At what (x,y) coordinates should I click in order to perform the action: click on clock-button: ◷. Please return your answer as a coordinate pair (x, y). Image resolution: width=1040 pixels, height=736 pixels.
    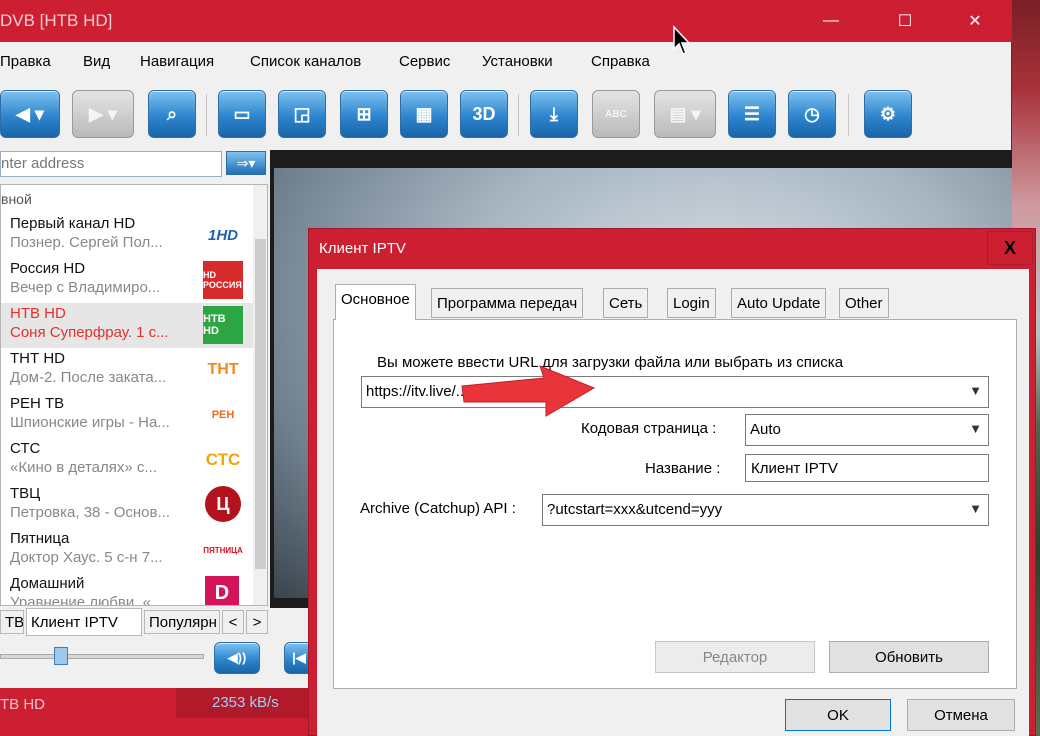
    Looking at the image, I should click on (812, 114).